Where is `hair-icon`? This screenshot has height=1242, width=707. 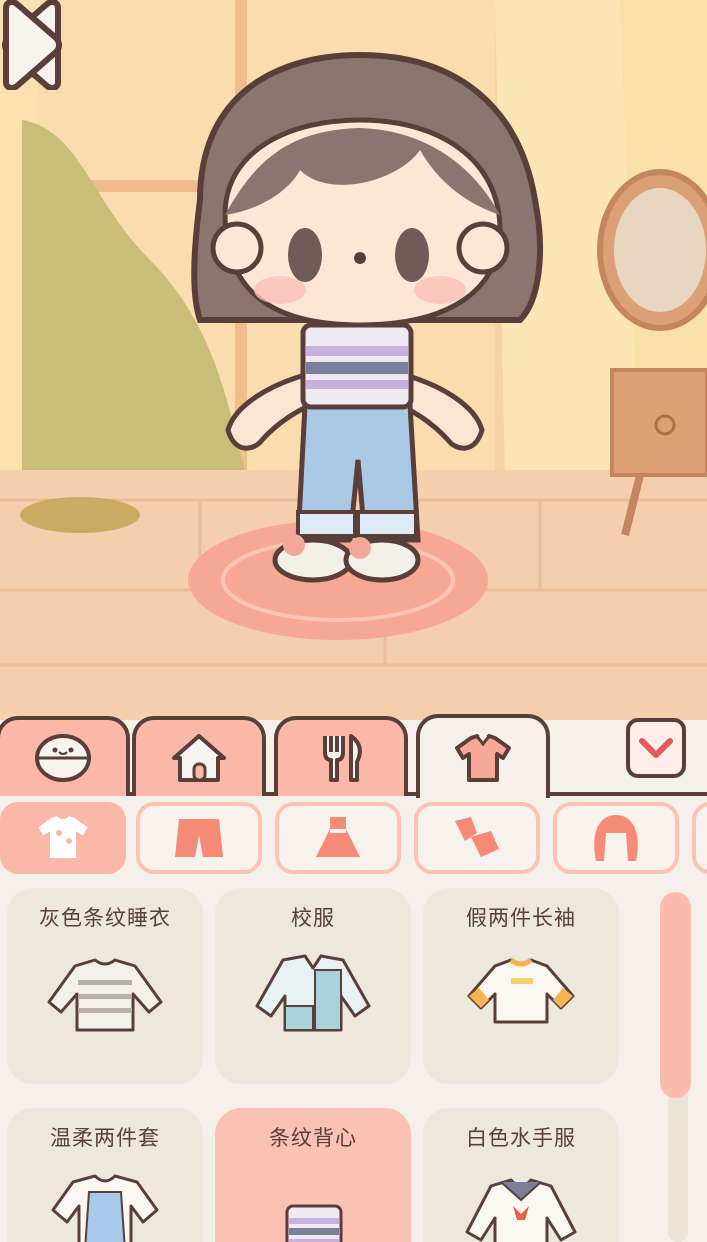 hair-icon is located at coordinates (616, 838).